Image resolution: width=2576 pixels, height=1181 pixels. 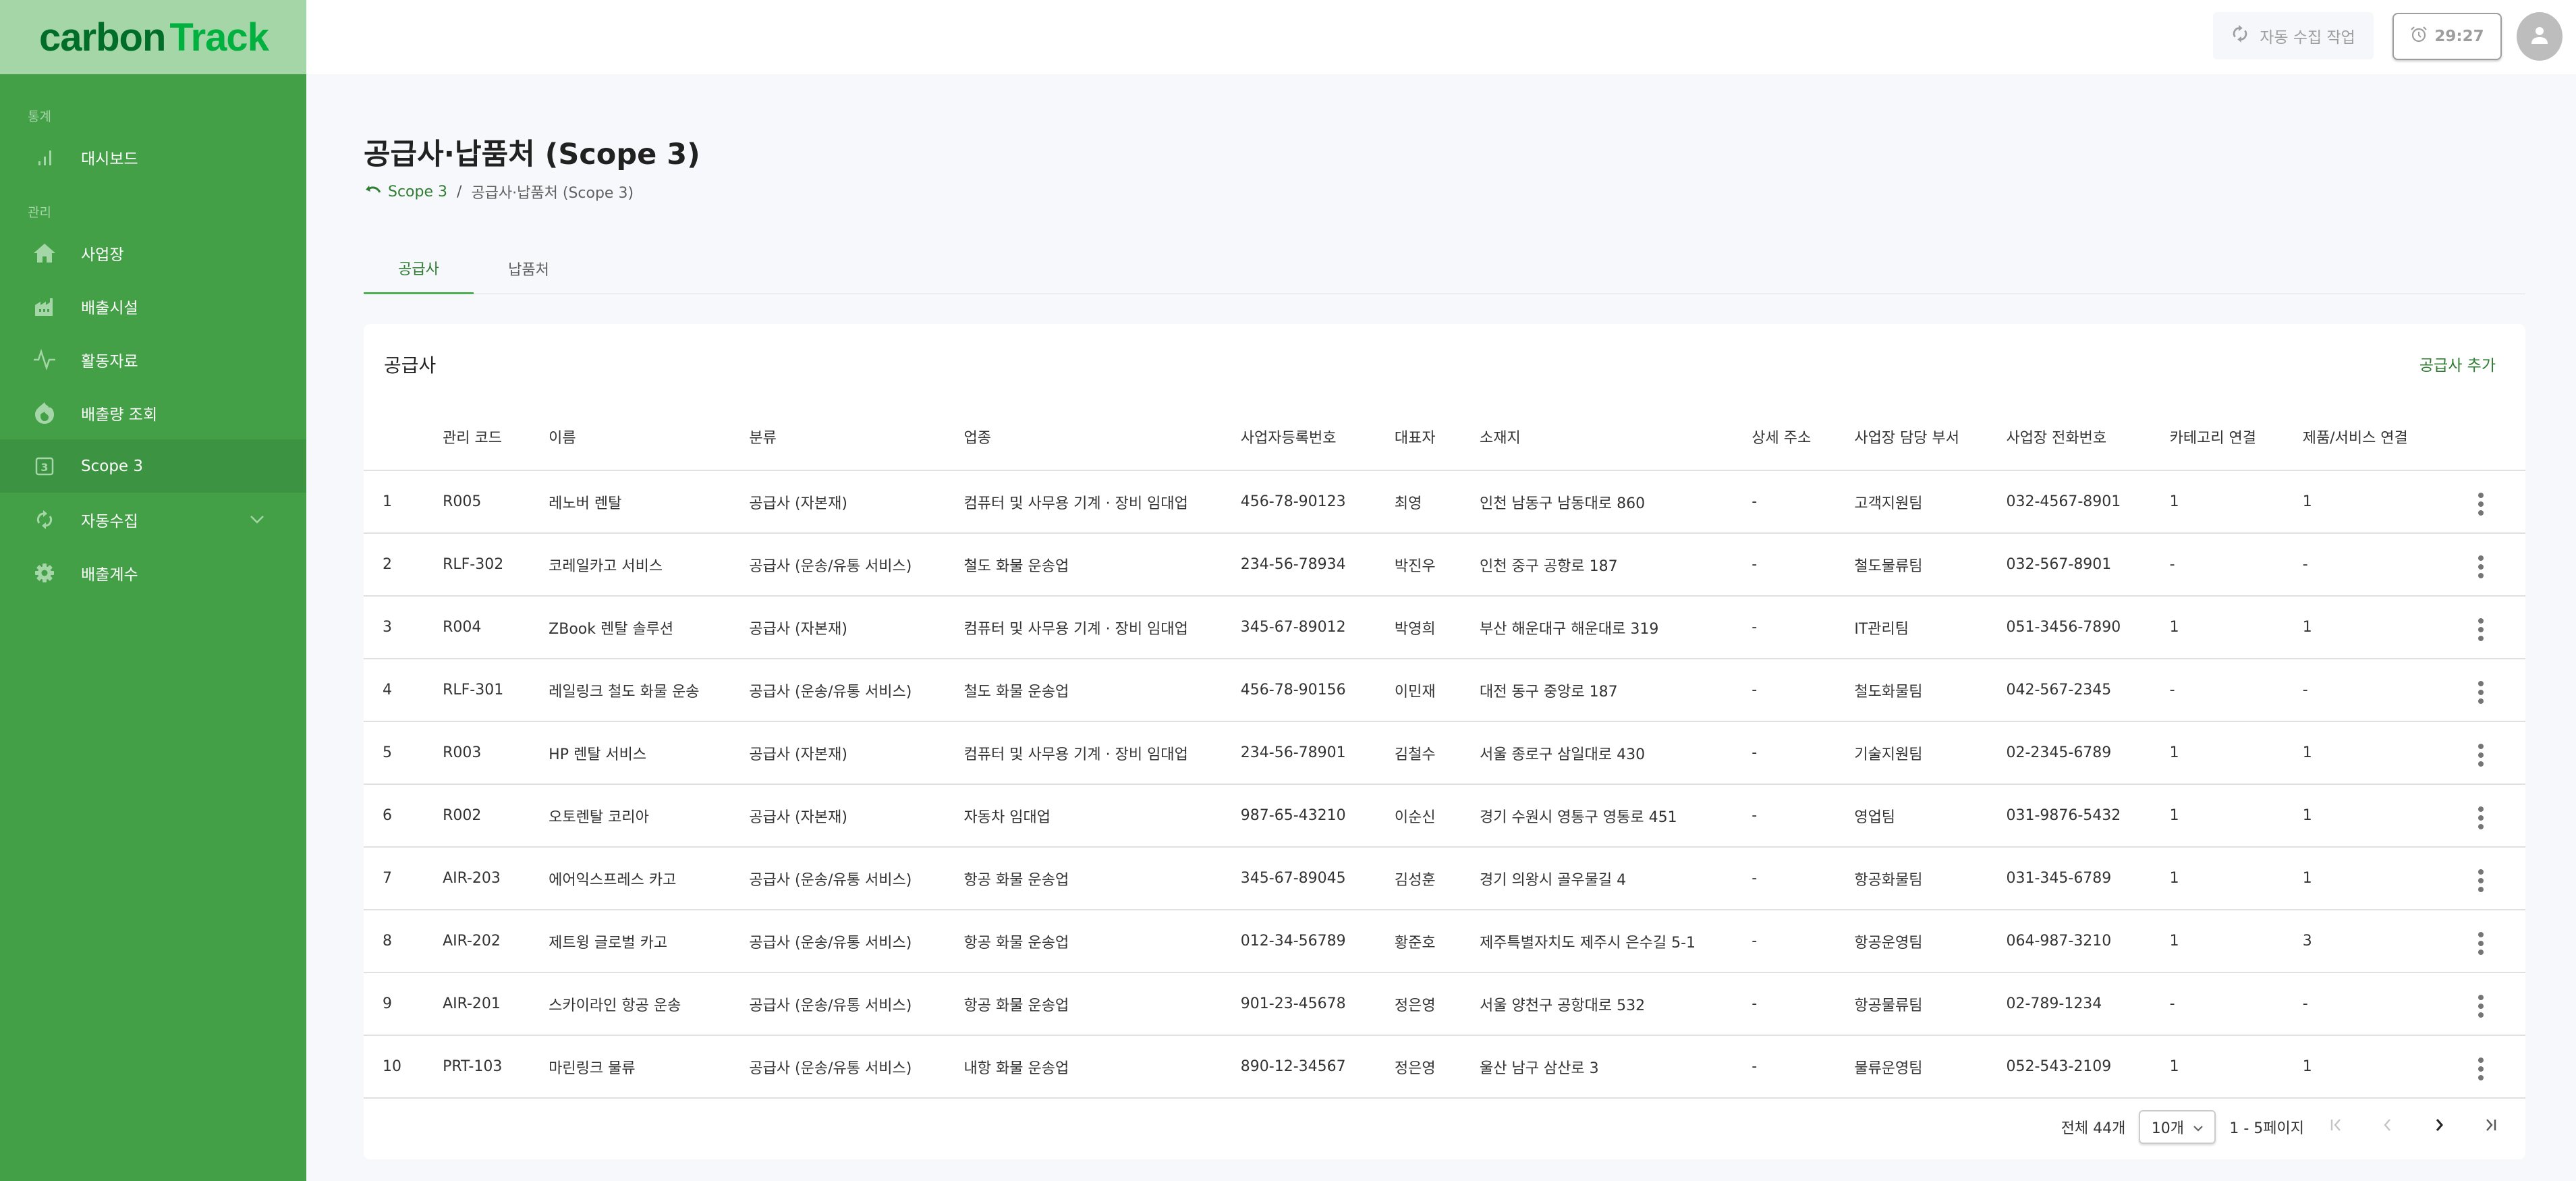 I want to click on column-header-department: 사업장 담당 부서, so click(x=1930, y=437).